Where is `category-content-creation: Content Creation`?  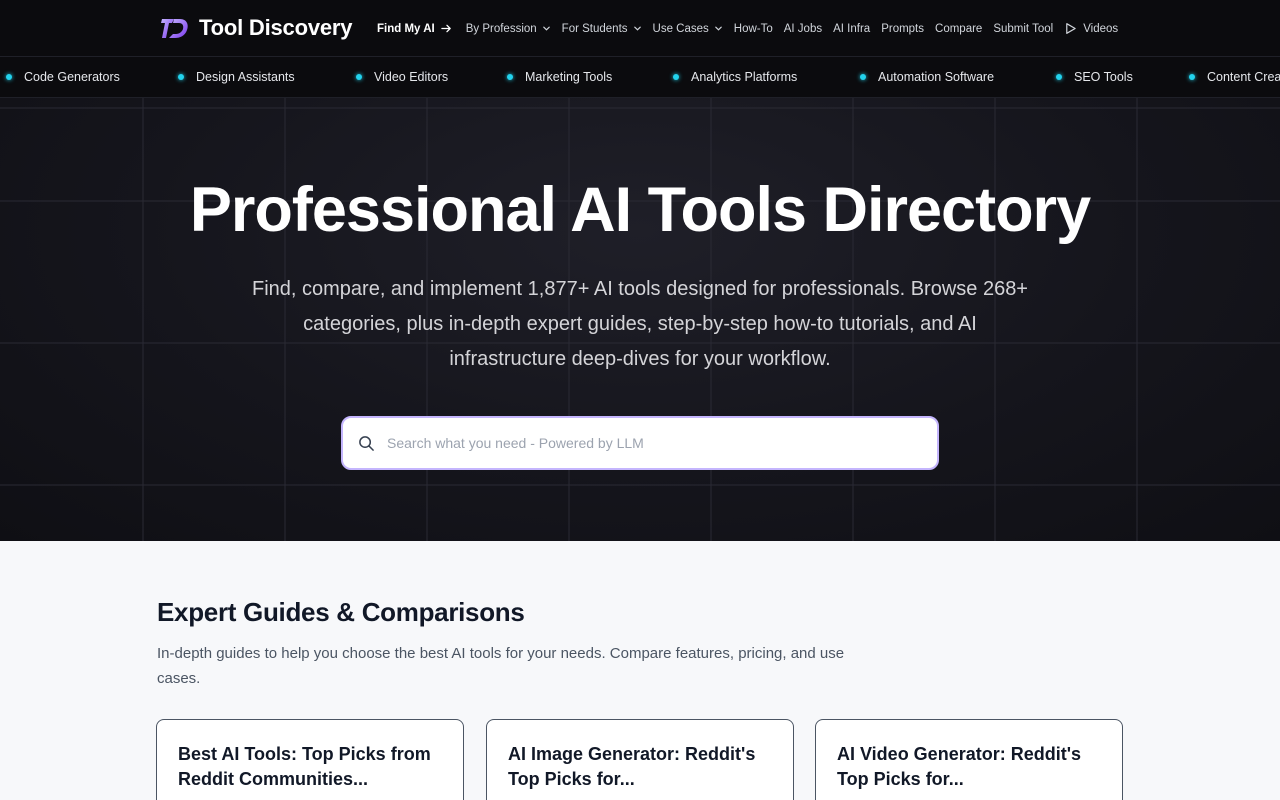
category-content-creation: Content Creation is located at coordinates (1234, 77).